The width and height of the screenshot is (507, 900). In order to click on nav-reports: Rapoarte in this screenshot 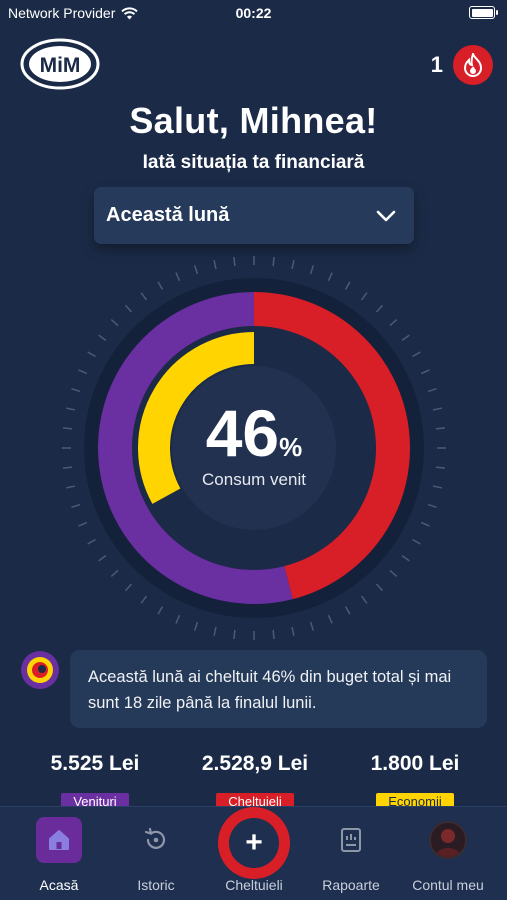, I will do `click(351, 855)`.